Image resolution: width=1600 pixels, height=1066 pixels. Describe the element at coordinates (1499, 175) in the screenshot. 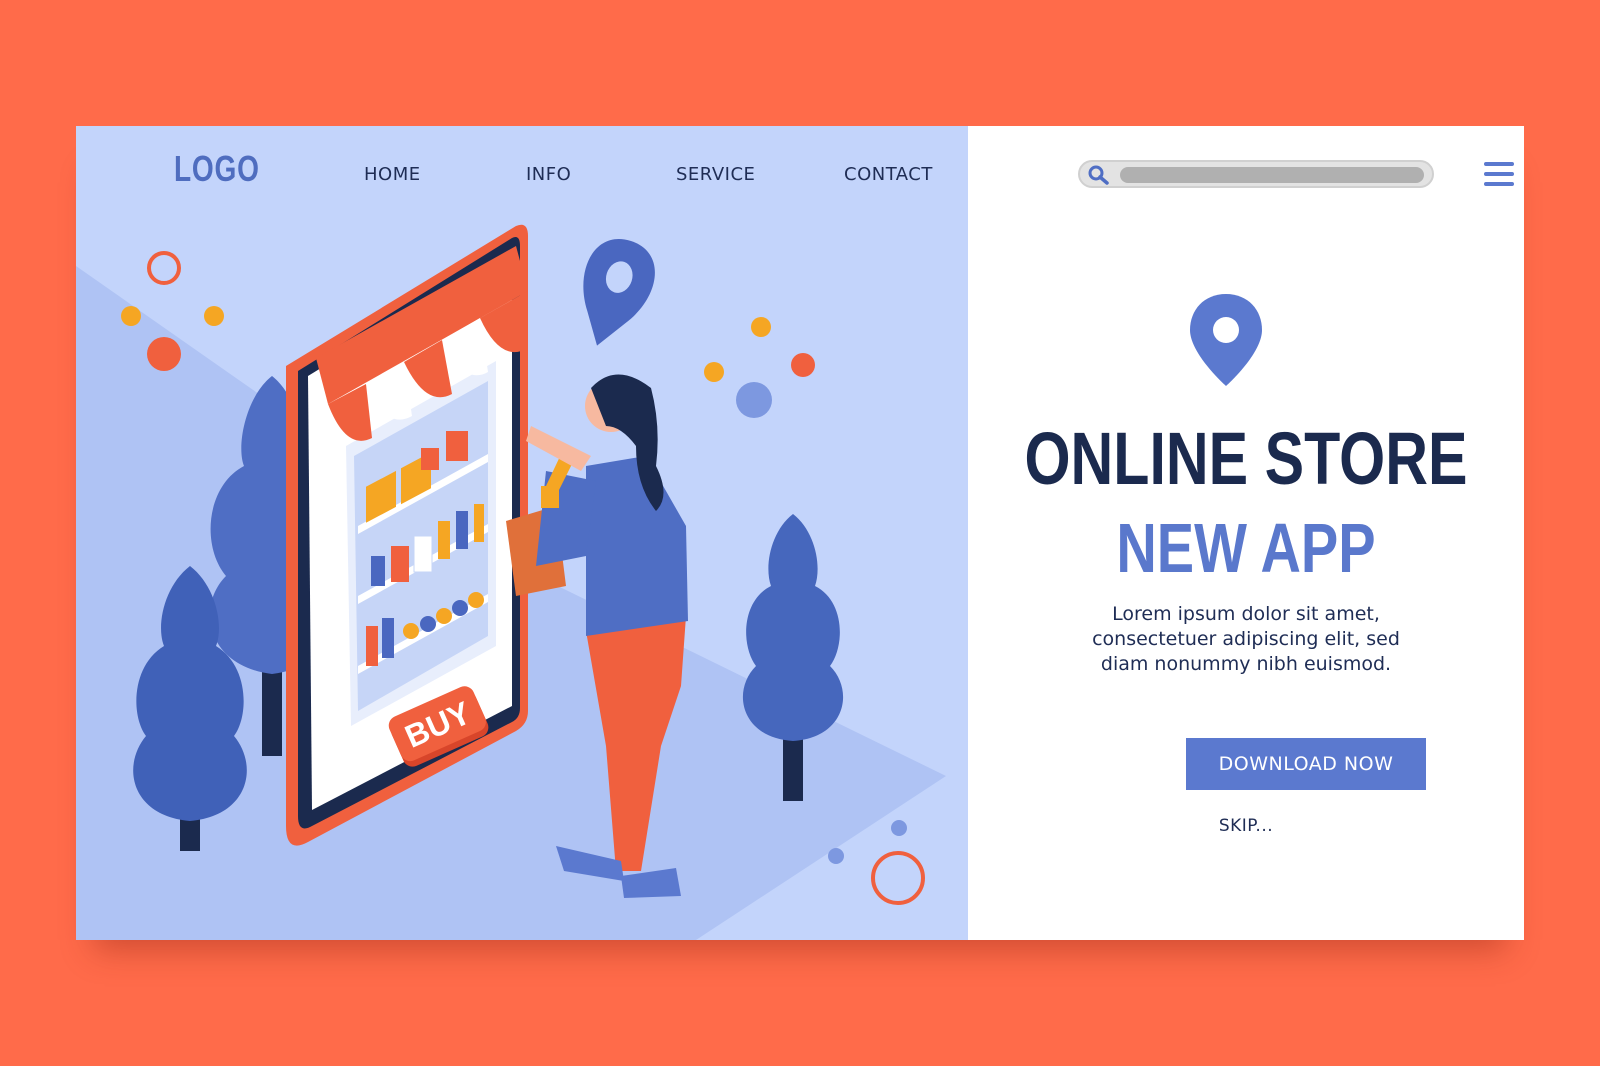

I see `hamburger-menu-icon` at that location.